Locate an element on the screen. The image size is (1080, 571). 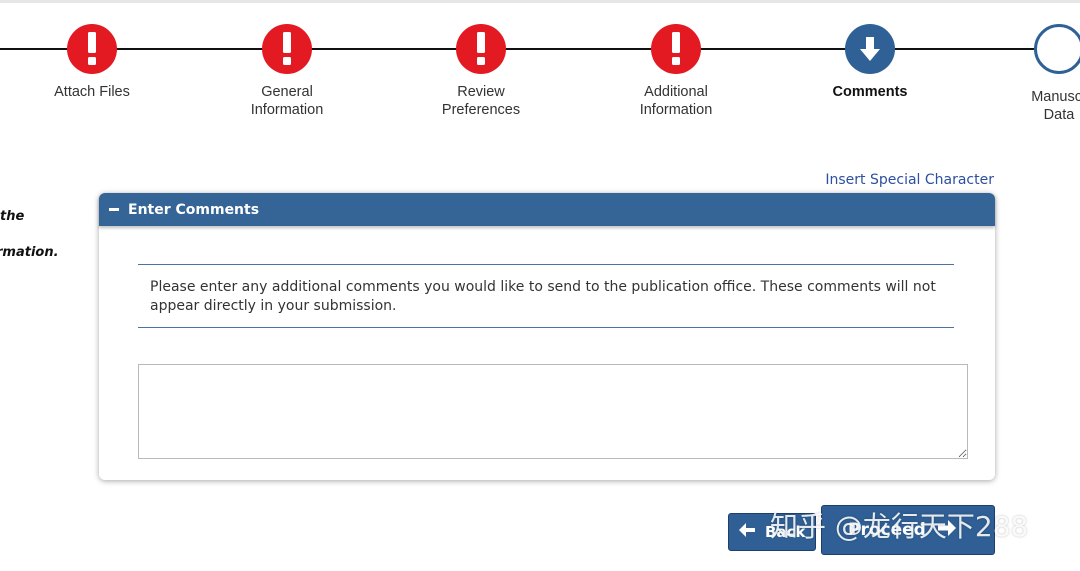
step-label: Manuscr Data is located at coordinates (1055, 106).